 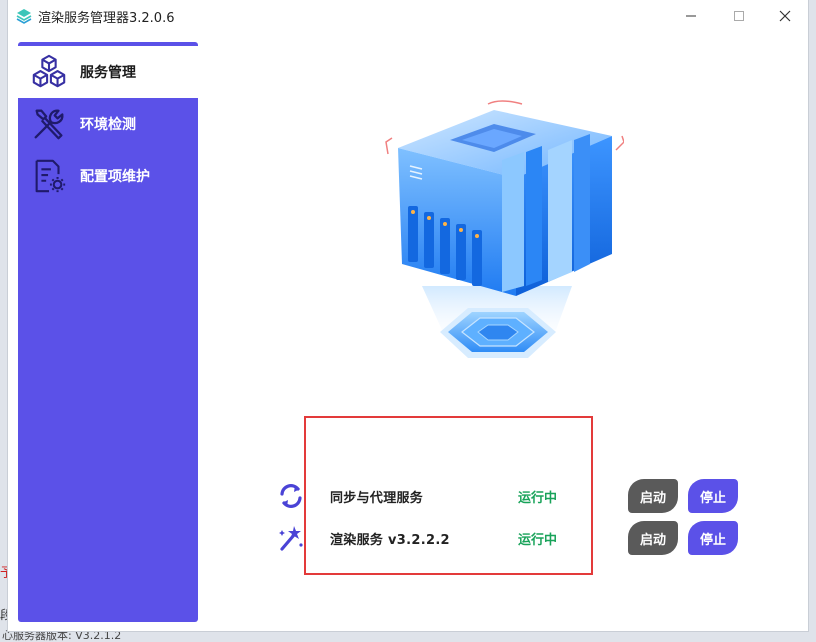 I want to click on app-logo-icon, so click(x=24, y=16).